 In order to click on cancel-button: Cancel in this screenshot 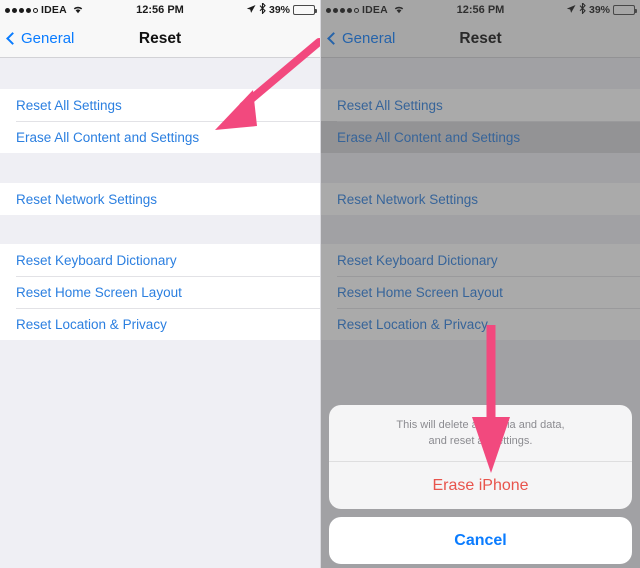, I will do `click(480, 540)`.